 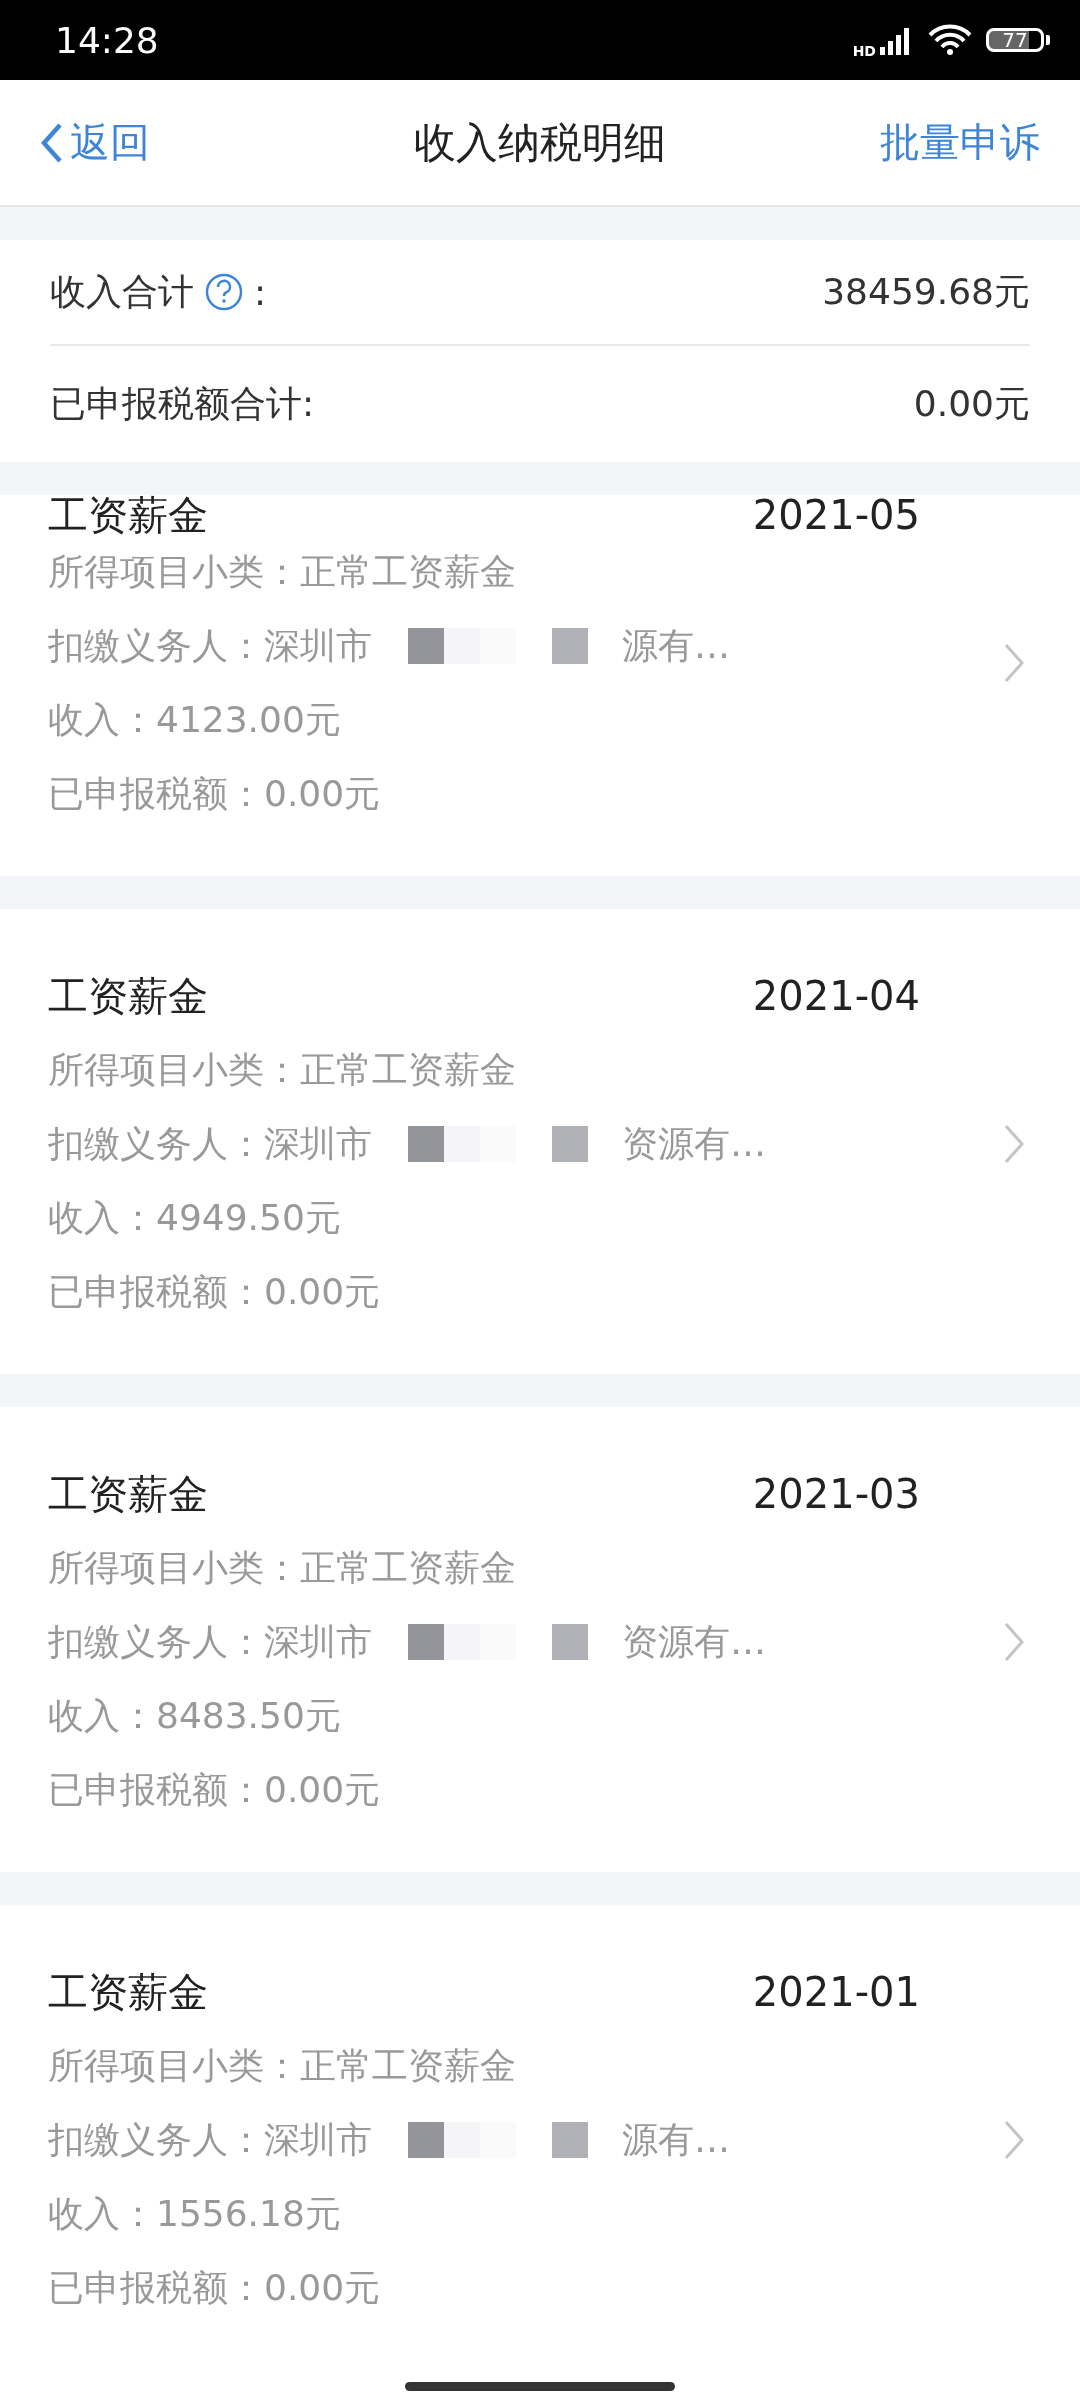 I want to click on income-amount: 收入：1556.18元, so click(x=194, y=2213).